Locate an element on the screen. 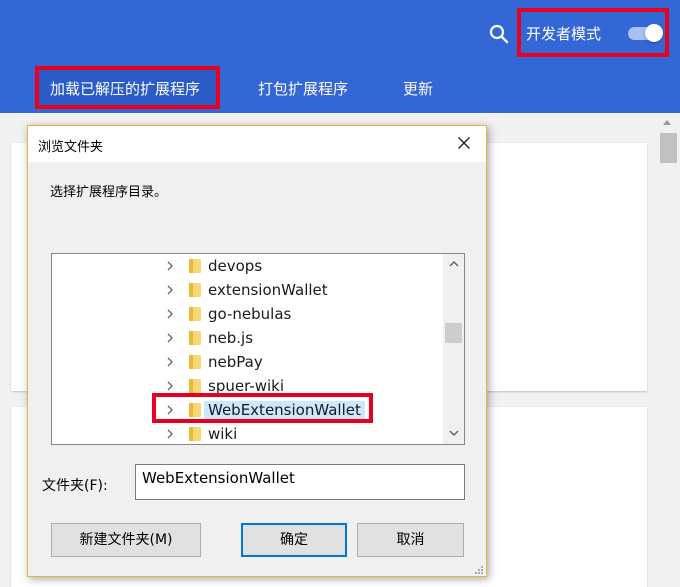  dialog-title: 浏览文件夹 is located at coordinates (71, 147).